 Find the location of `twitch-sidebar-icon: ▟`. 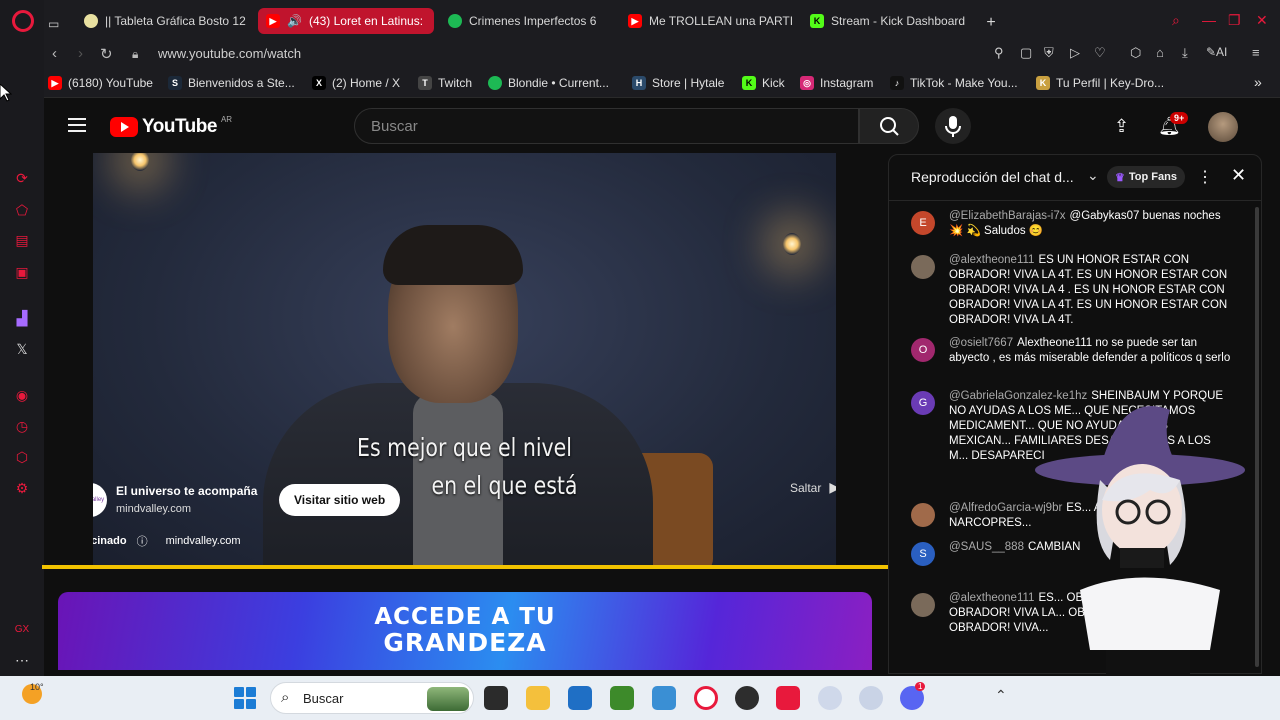

twitch-sidebar-icon: ▟ is located at coordinates (22, 318).